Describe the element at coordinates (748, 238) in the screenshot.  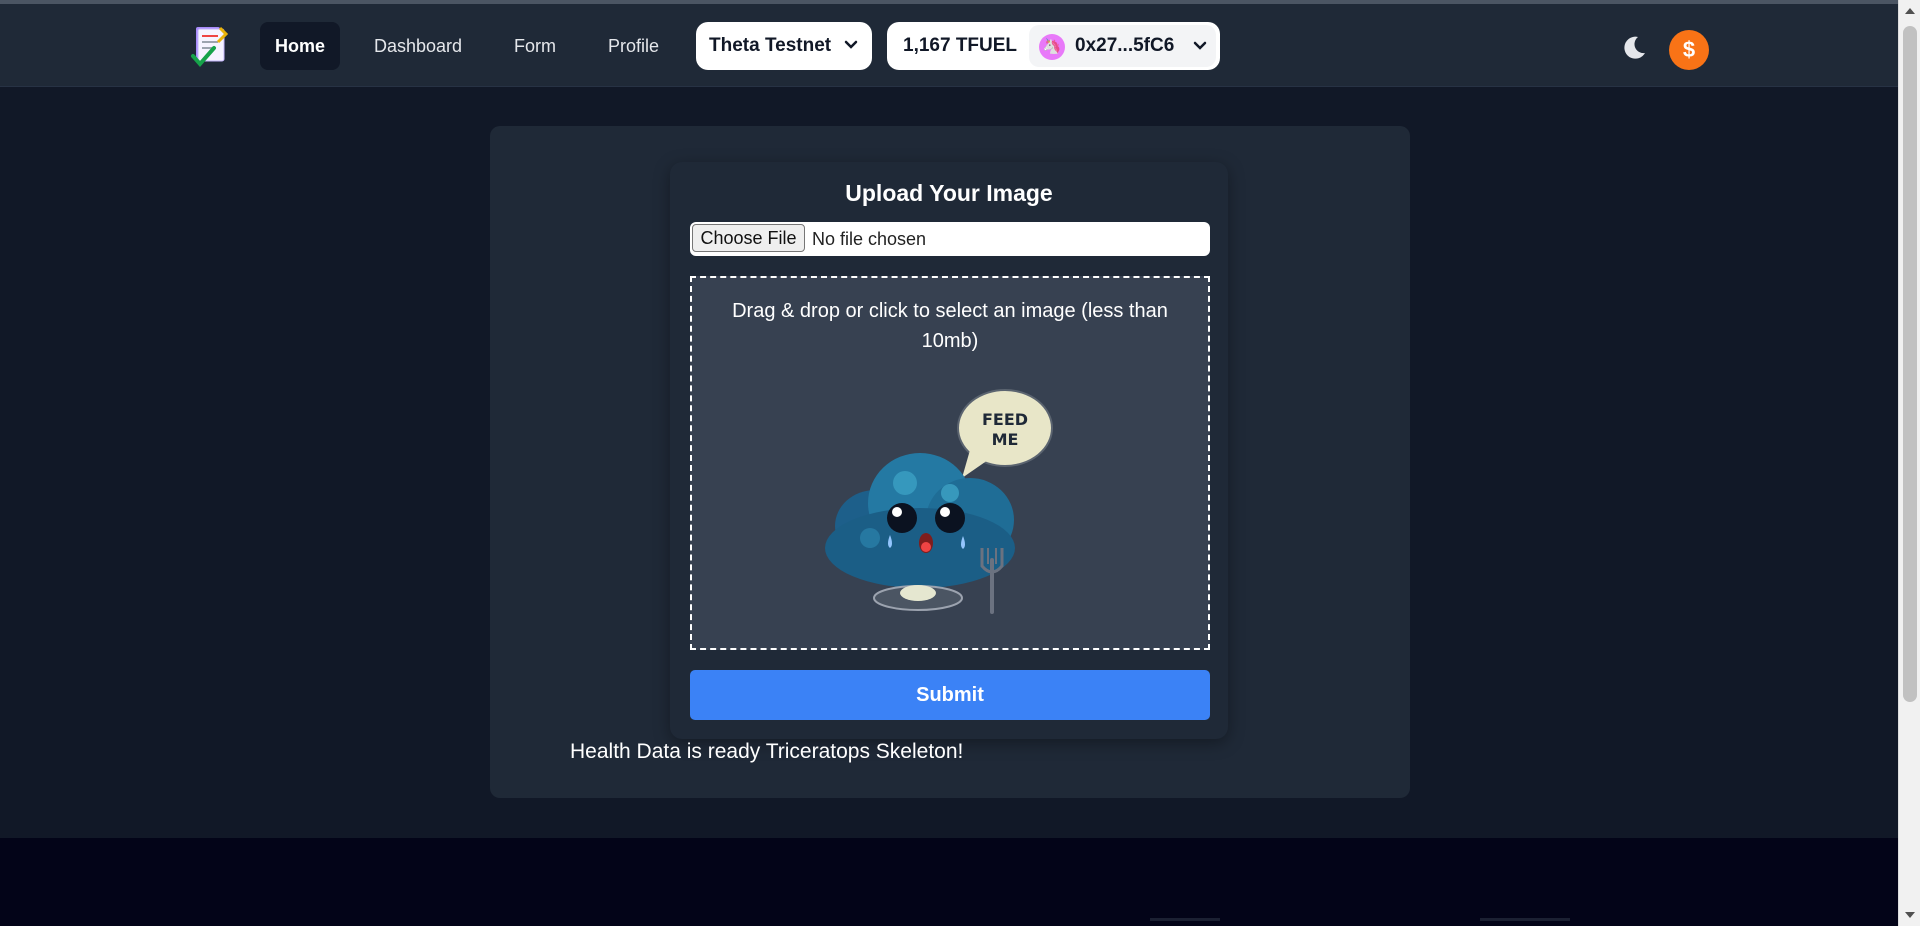
I see `choose-file-button: Choose File` at that location.